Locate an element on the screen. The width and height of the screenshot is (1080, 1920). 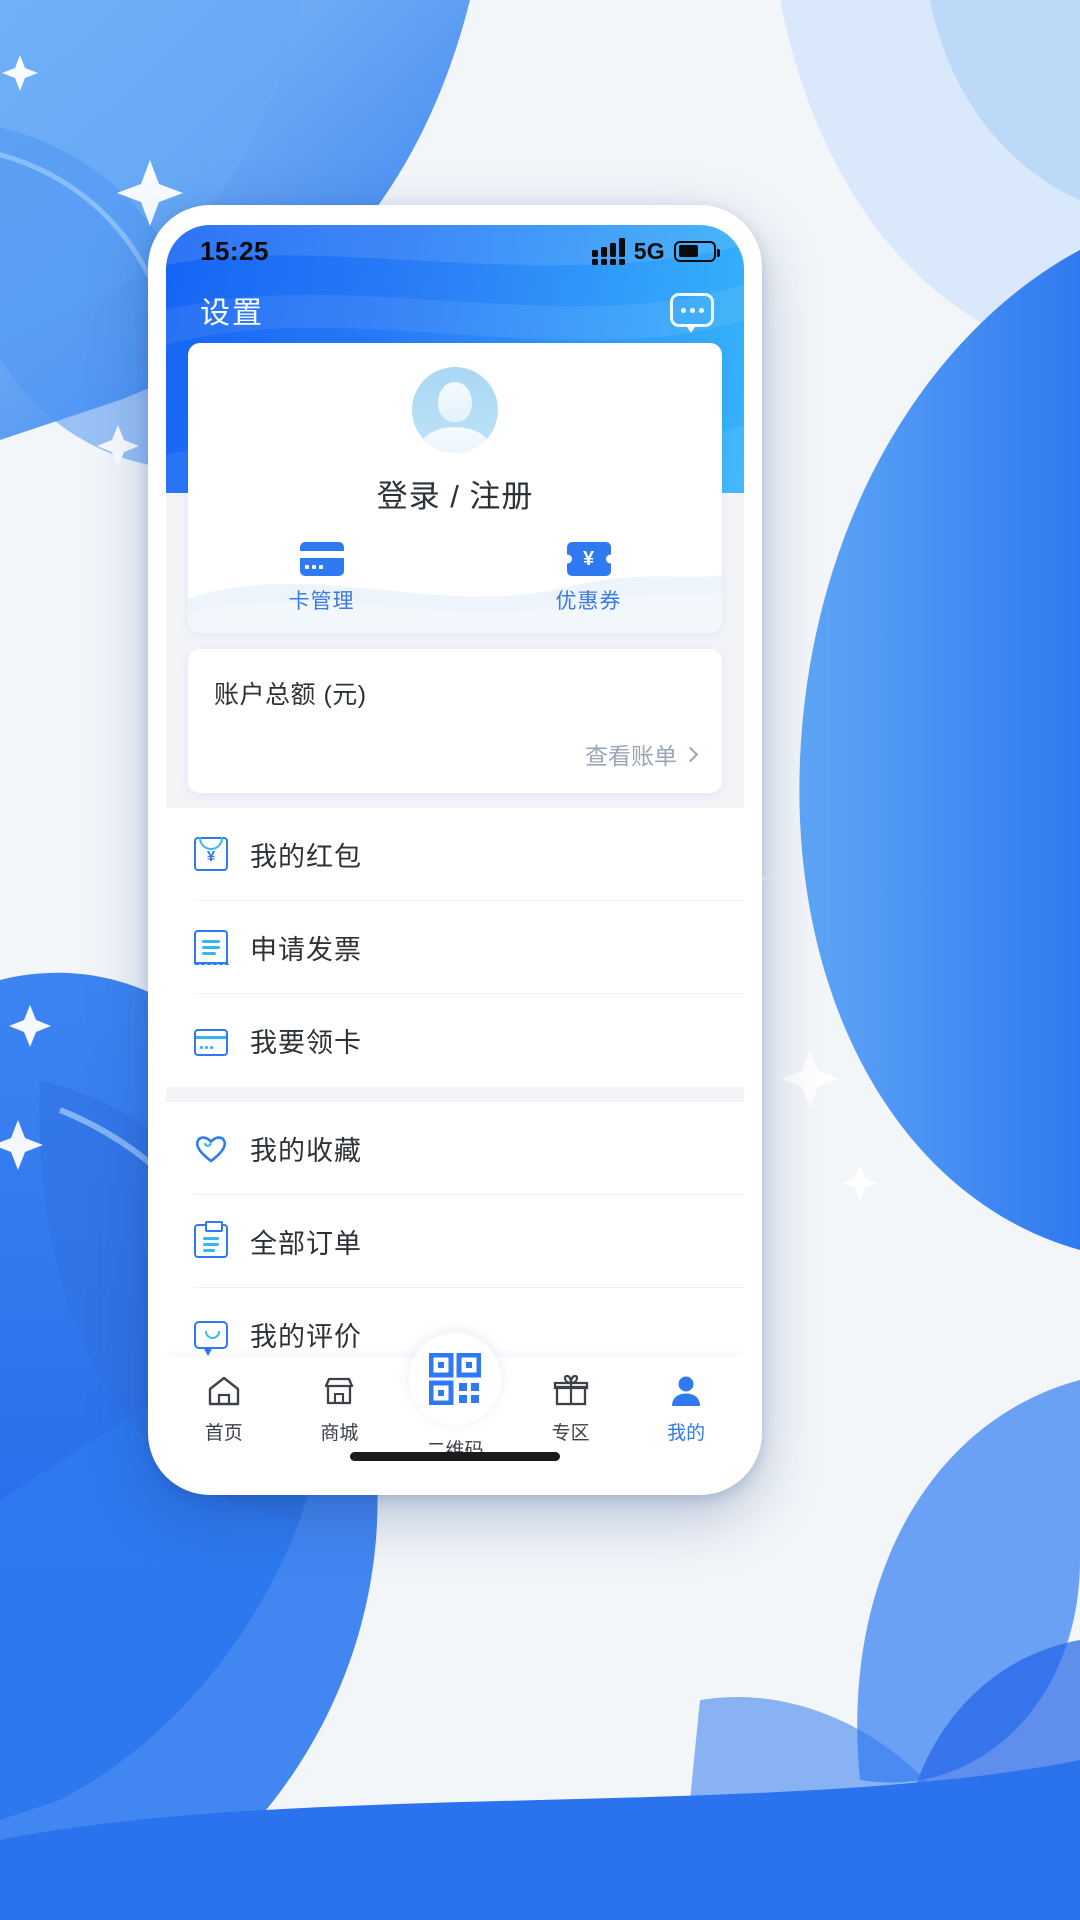
menu-item-favorites: 我的收藏 is located at coordinates (469, 1148).